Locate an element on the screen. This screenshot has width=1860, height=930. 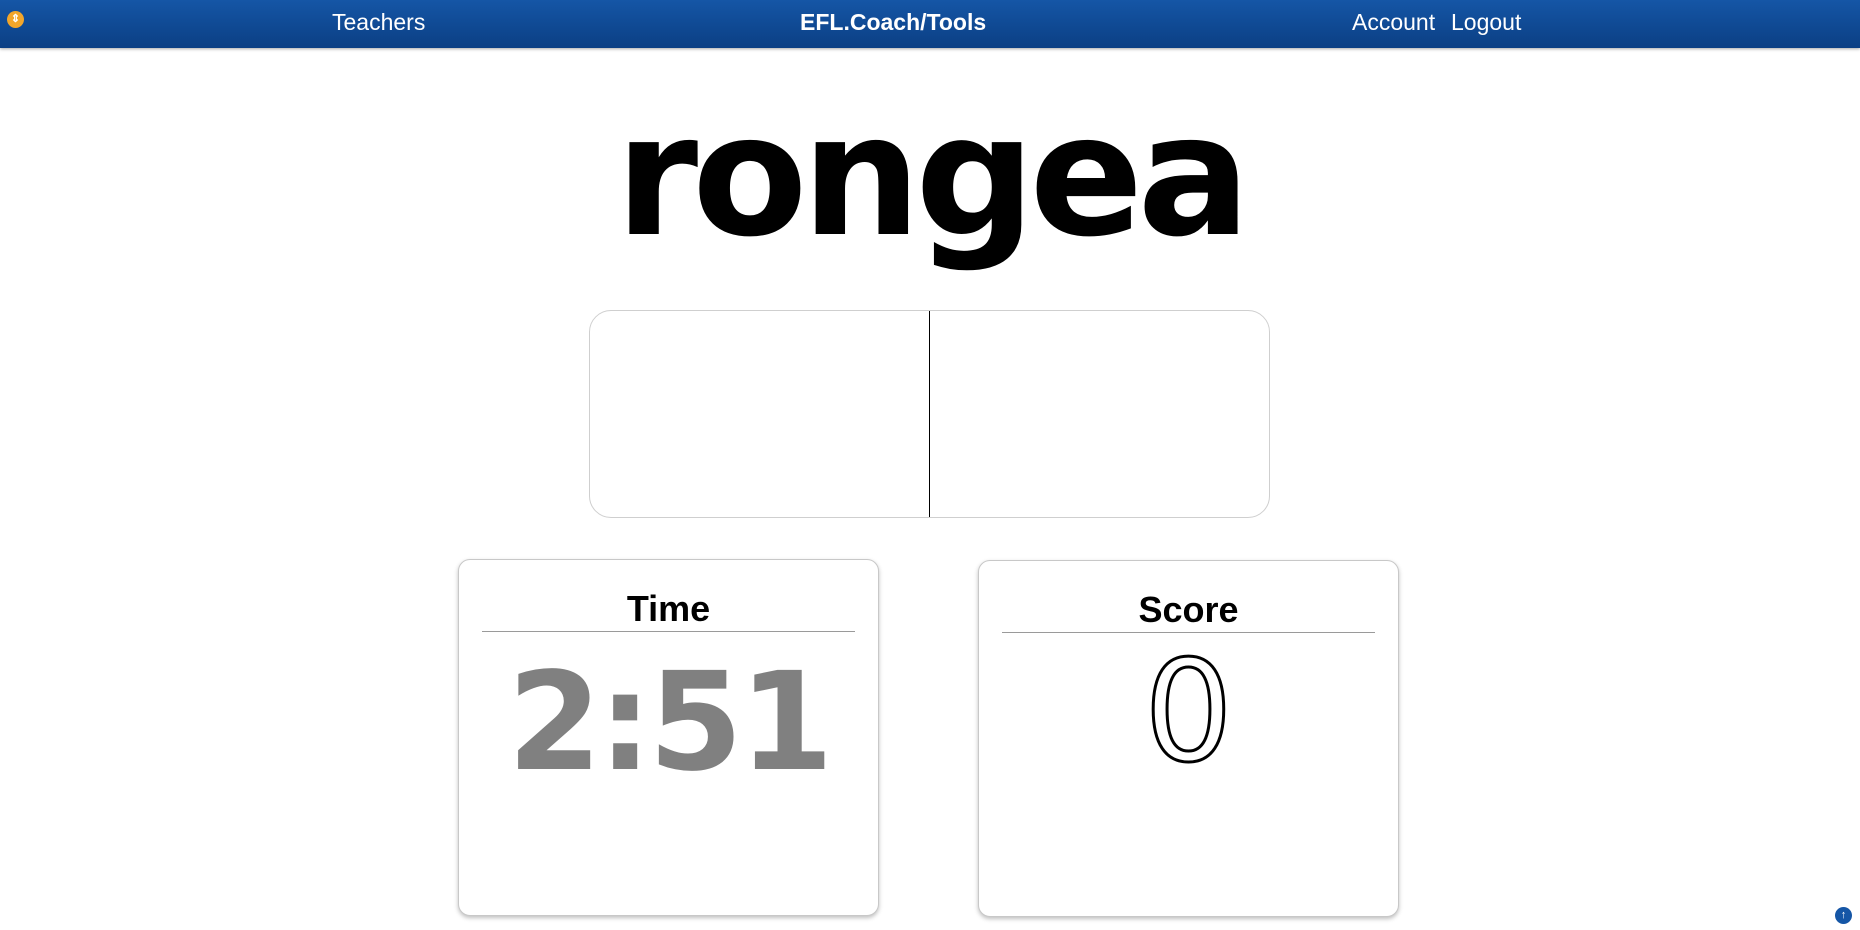
time-panel: Time 2:51 is located at coordinates (668, 737).